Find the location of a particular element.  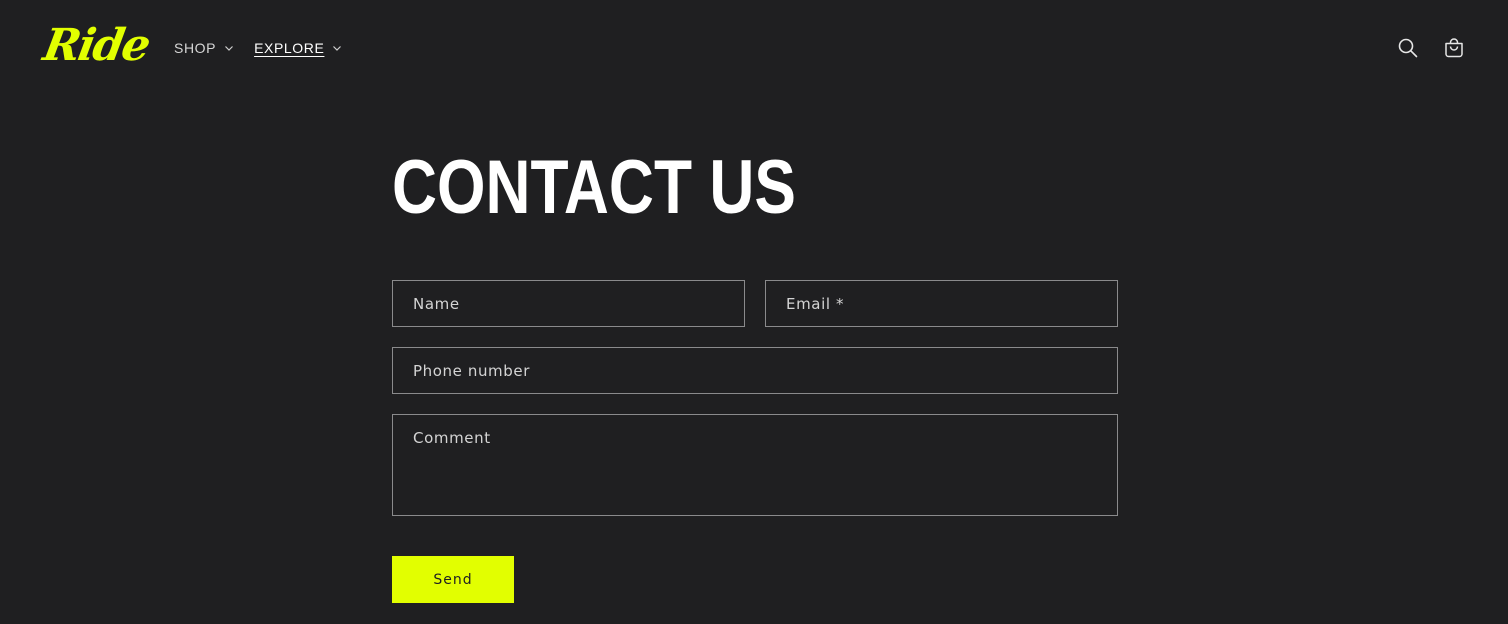

send-button: Send is located at coordinates (453, 579).